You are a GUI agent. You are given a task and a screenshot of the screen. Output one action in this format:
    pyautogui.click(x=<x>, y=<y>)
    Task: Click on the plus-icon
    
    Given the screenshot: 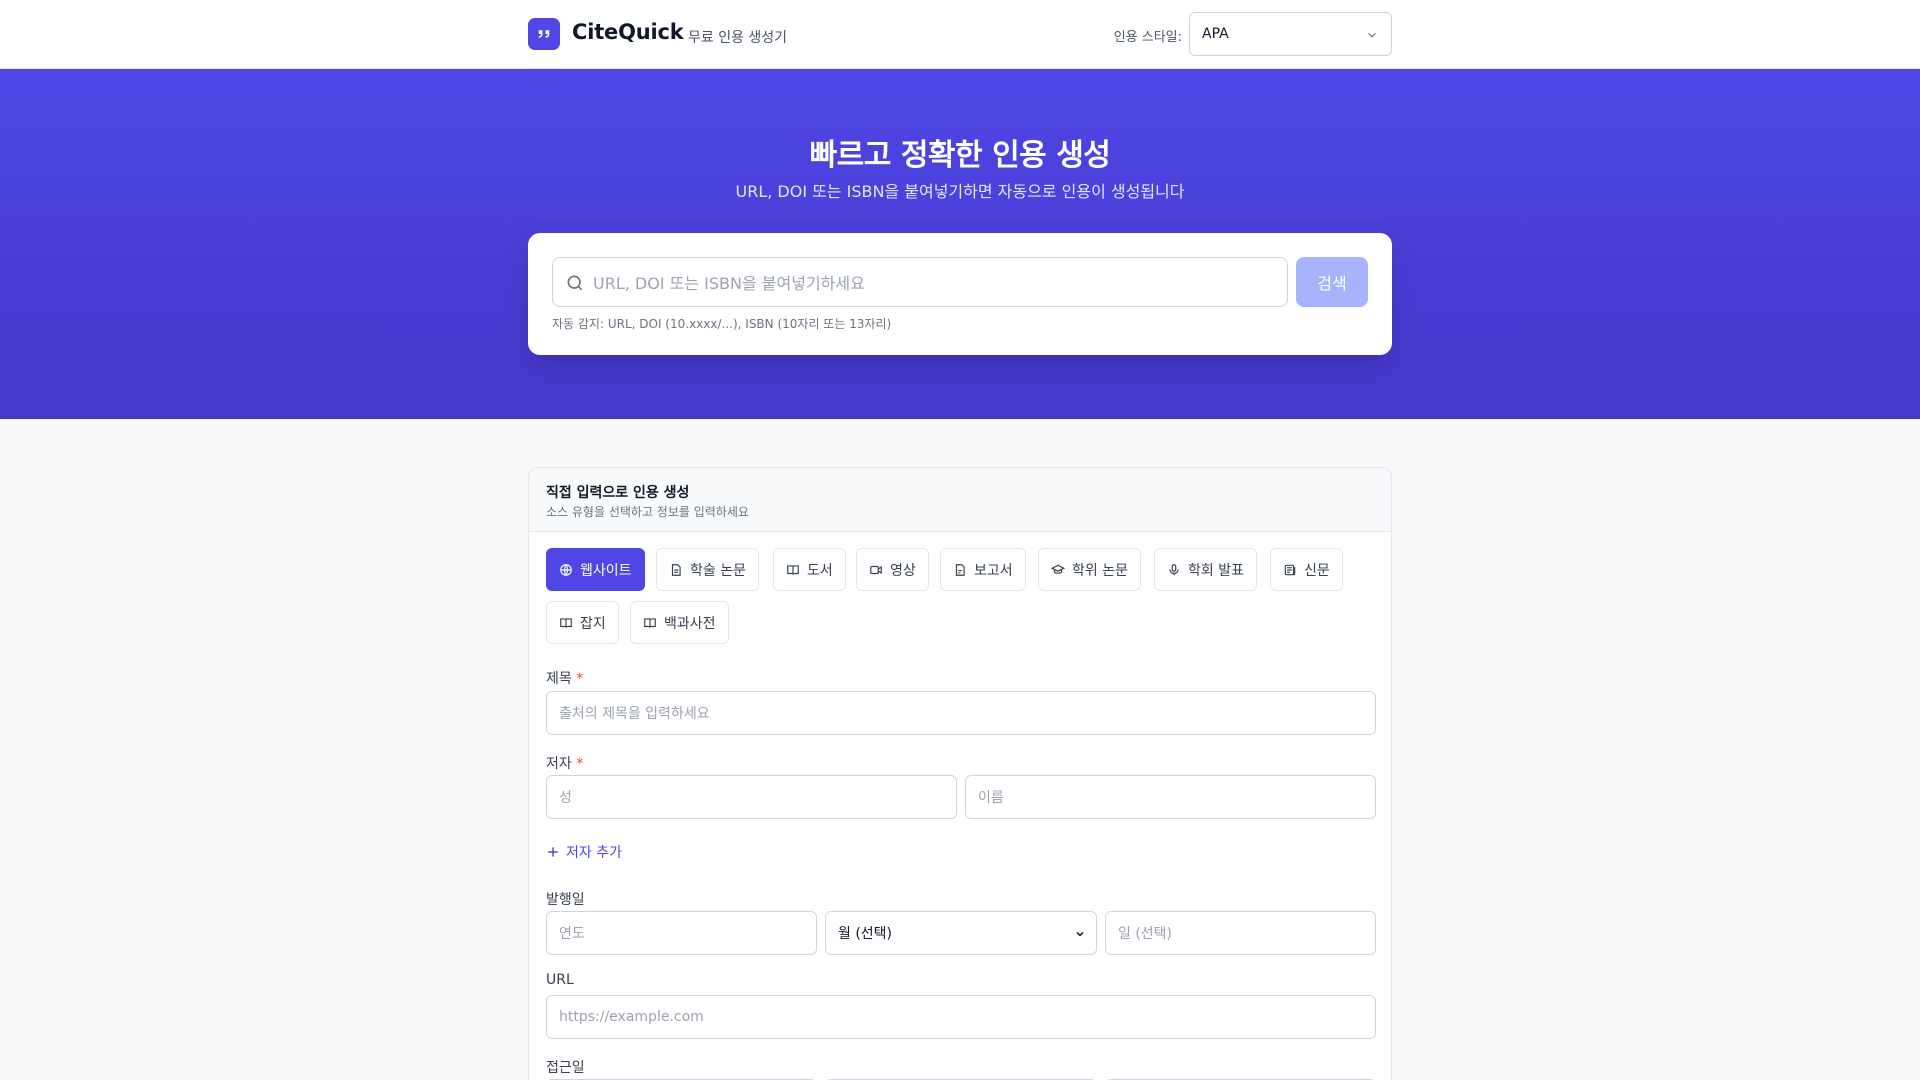 What is the action you would take?
    pyautogui.click(x=553, y=852)
    